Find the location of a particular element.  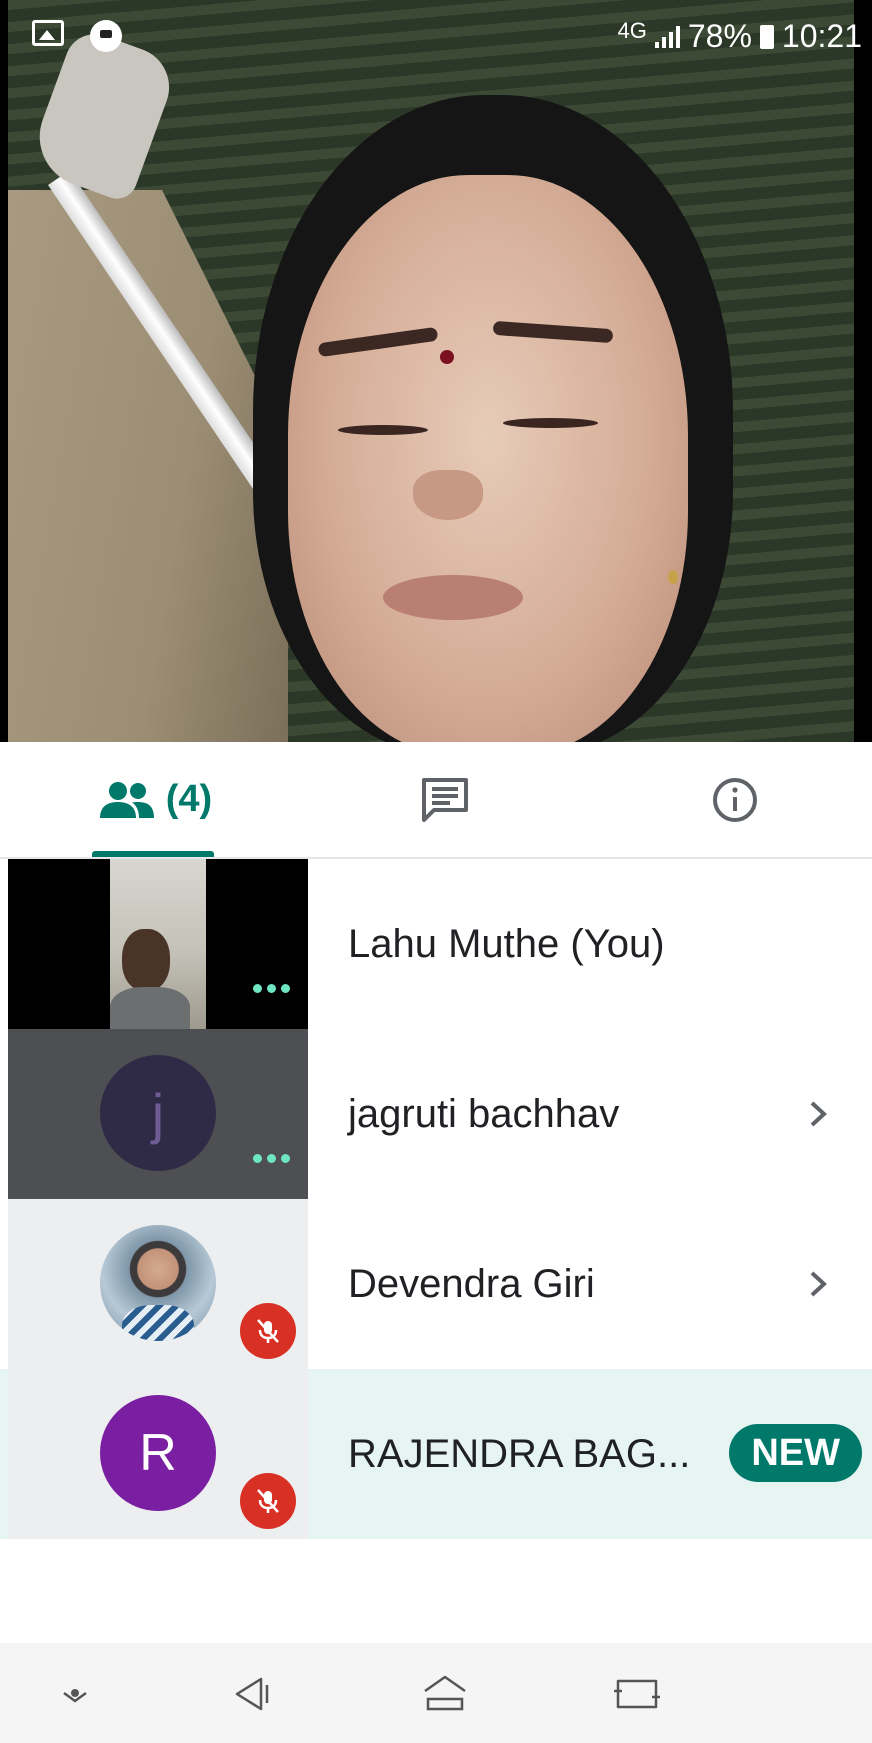

self-body is located at coordinates (150, 1008).